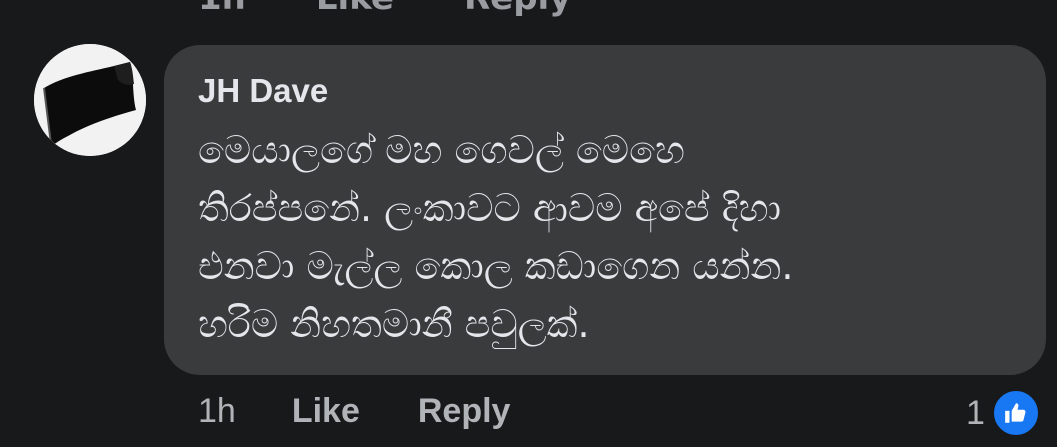  Describe the element at coordinates (217, 411) in the screenshot. I see `timestamp: 1h` at that location.